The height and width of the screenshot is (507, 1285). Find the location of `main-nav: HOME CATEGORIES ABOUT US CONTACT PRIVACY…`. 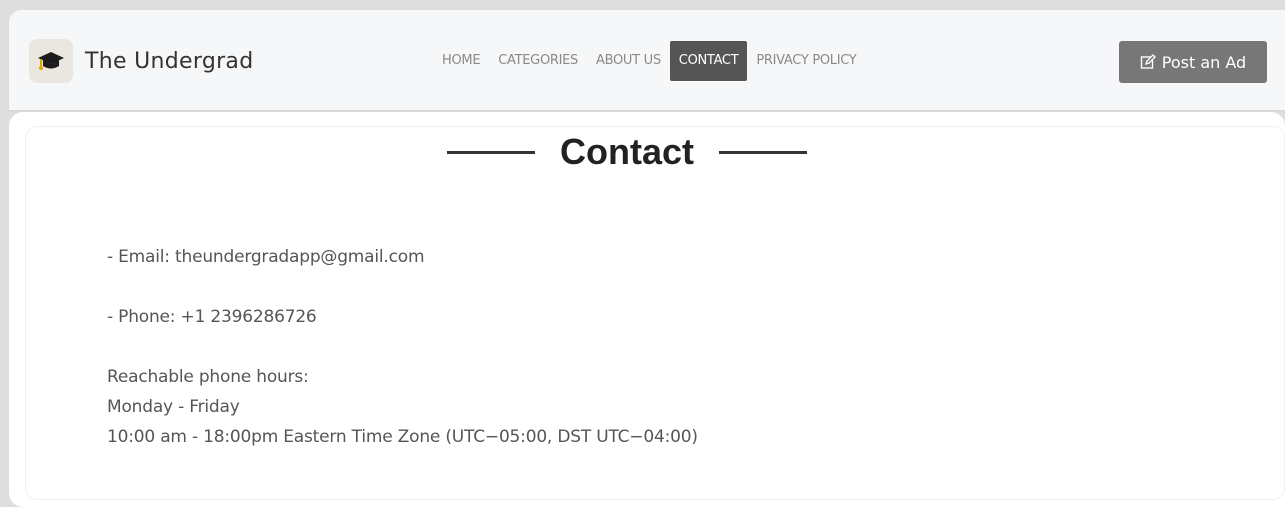

main-nav: HOME CATEGORIES ABOUT US CONTACT PRIVACY… is located at coordinates (649, 61).